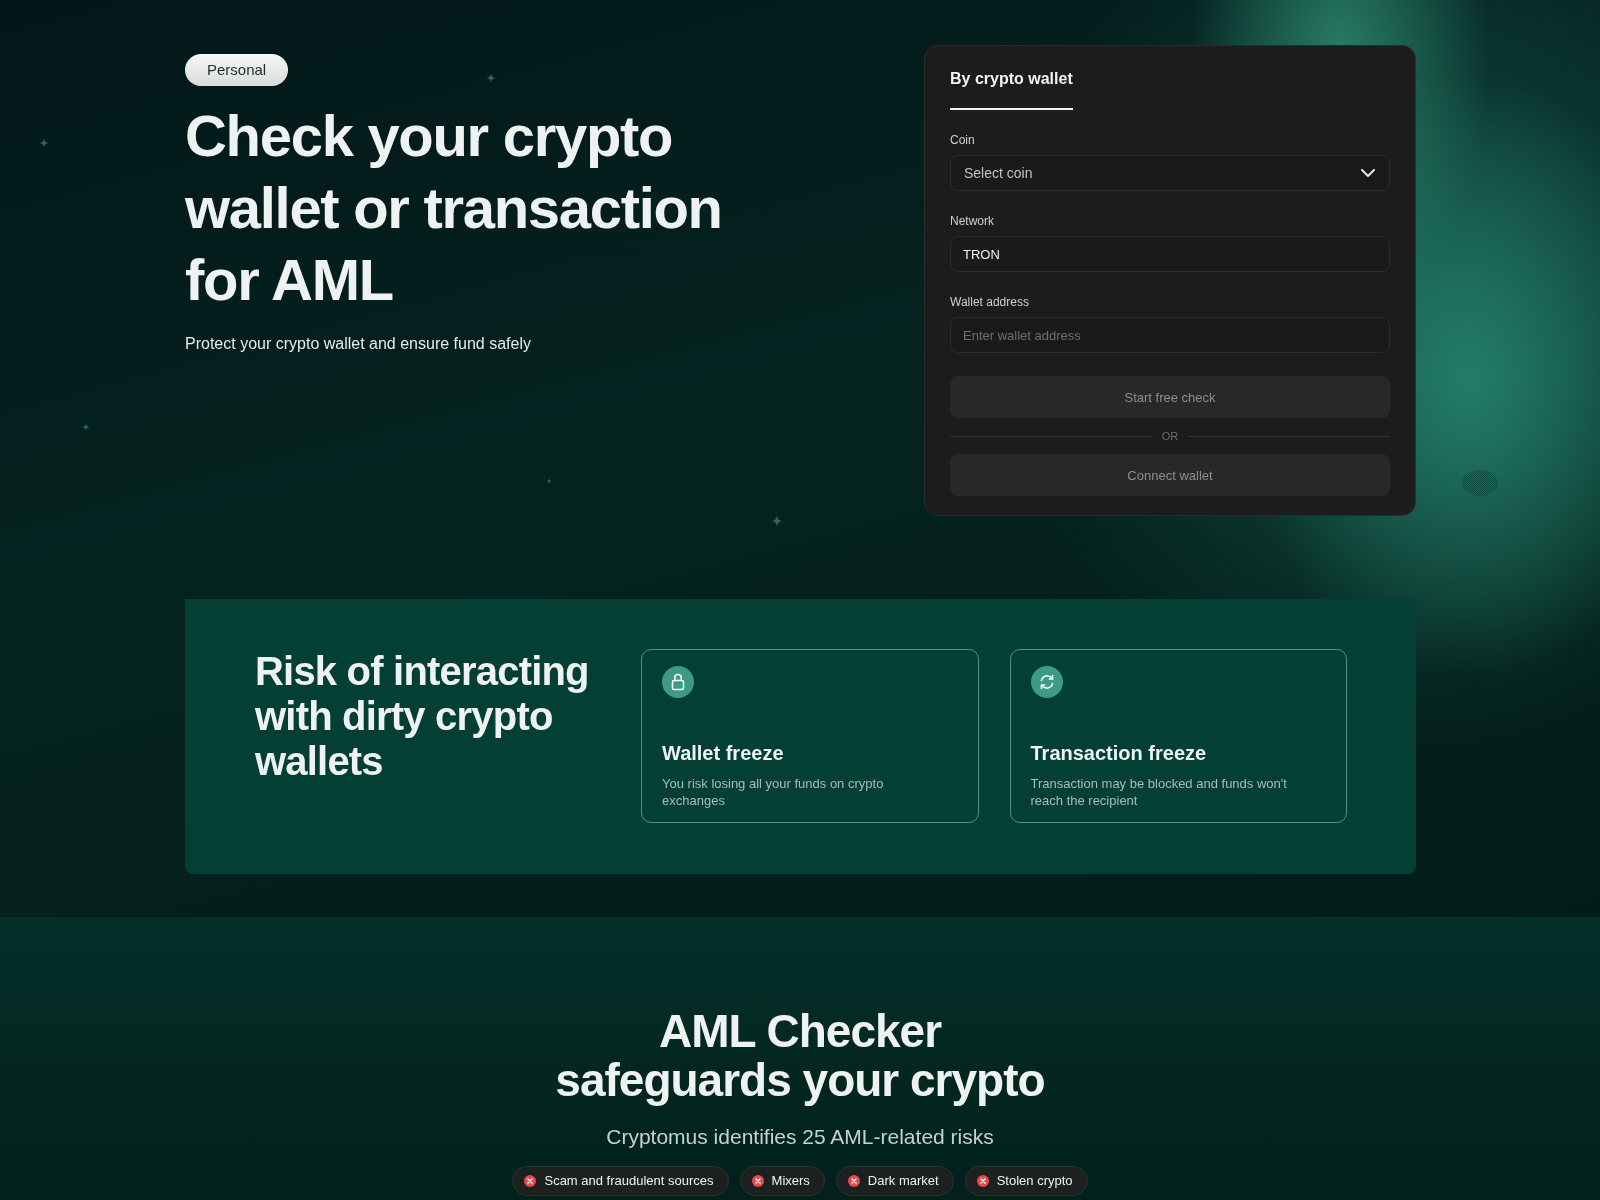 The width and height of the screenshot is (1600, 1200). What do you see at coordinates (1480, 483) in the screenshot?
I see `dotted-spot-icon` at bounding box center [1480, 483].